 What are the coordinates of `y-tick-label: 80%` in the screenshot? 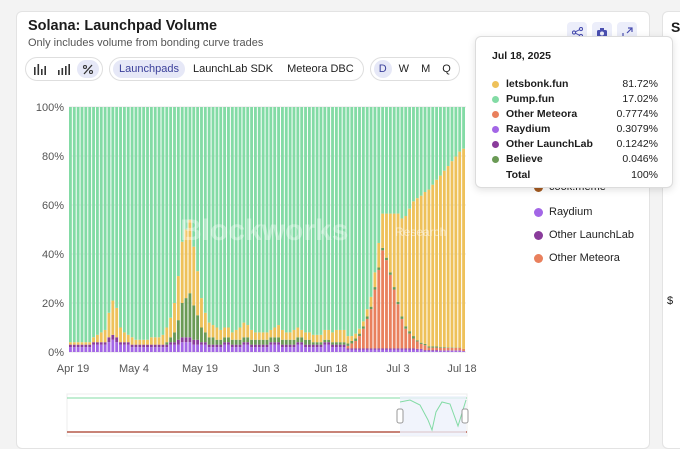 It's located at (53, 157).